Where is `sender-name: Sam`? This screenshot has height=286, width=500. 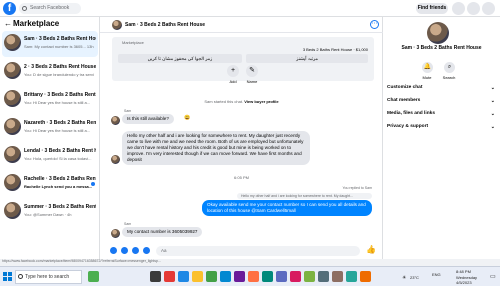
sender-name: Sam is located at coordinates (128, 111).